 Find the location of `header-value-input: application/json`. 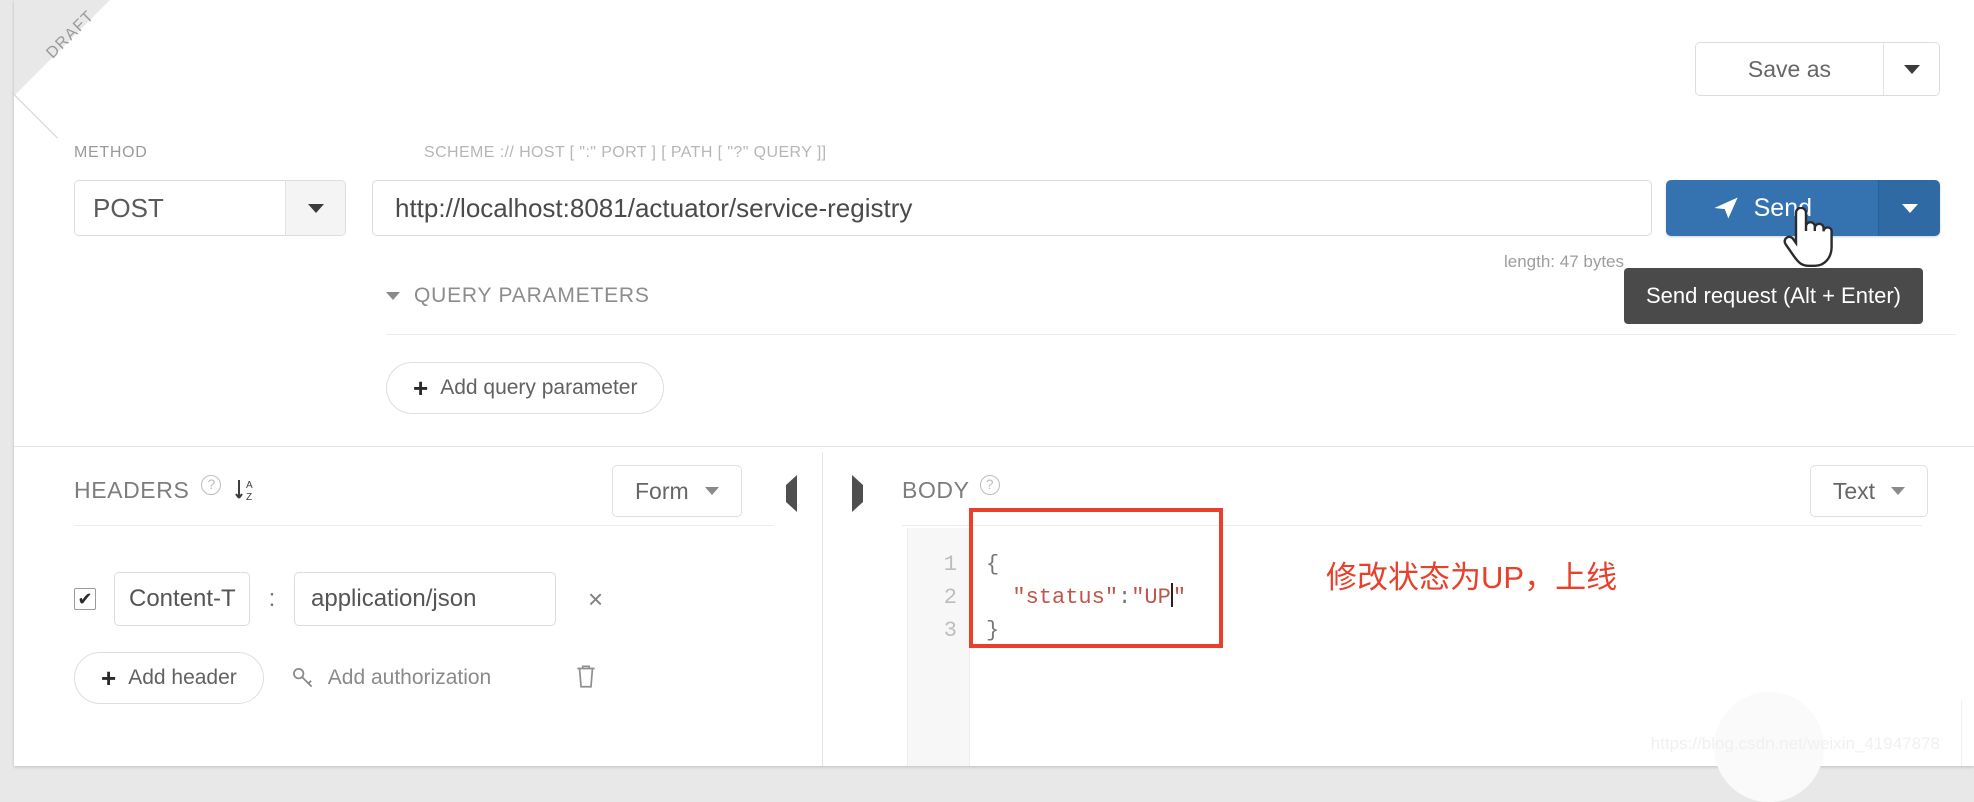

header-value-input: application/json is located at coordinates (425, 599).